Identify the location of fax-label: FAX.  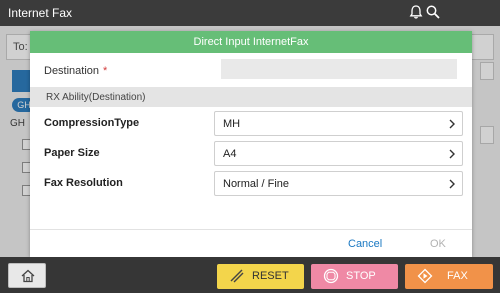
(457, 276).